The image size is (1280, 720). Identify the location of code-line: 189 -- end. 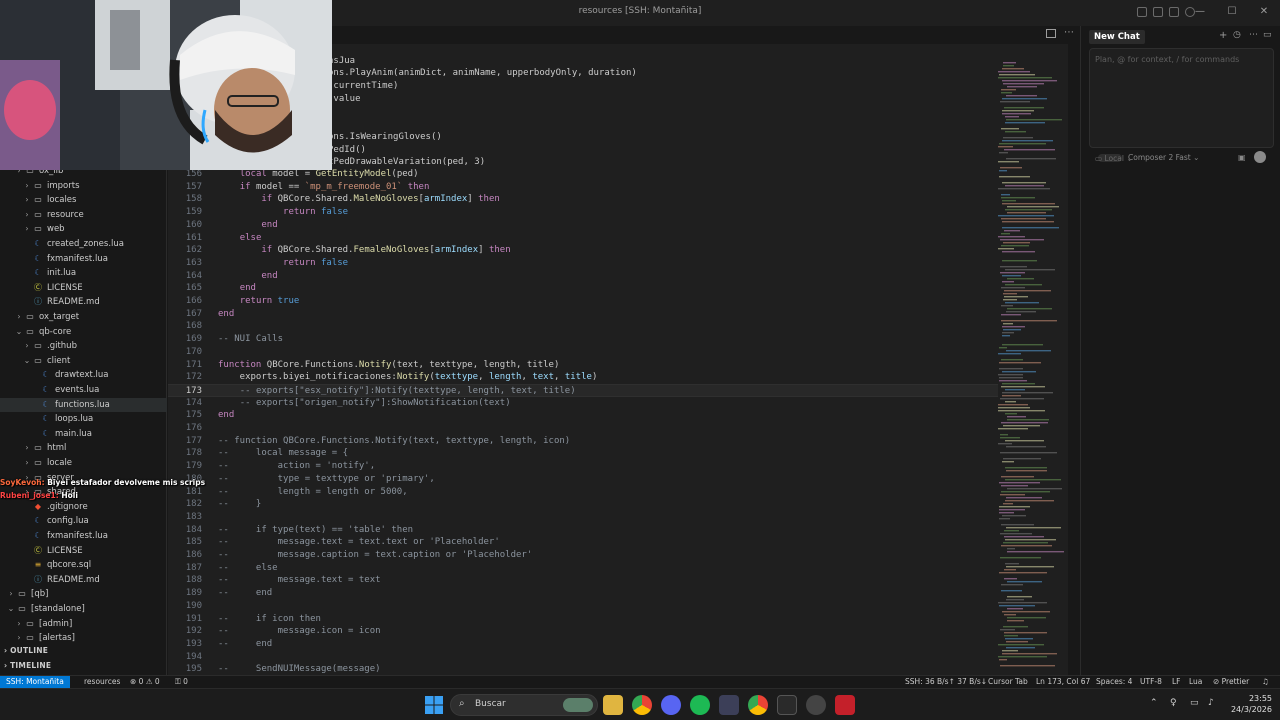
(583, 593).